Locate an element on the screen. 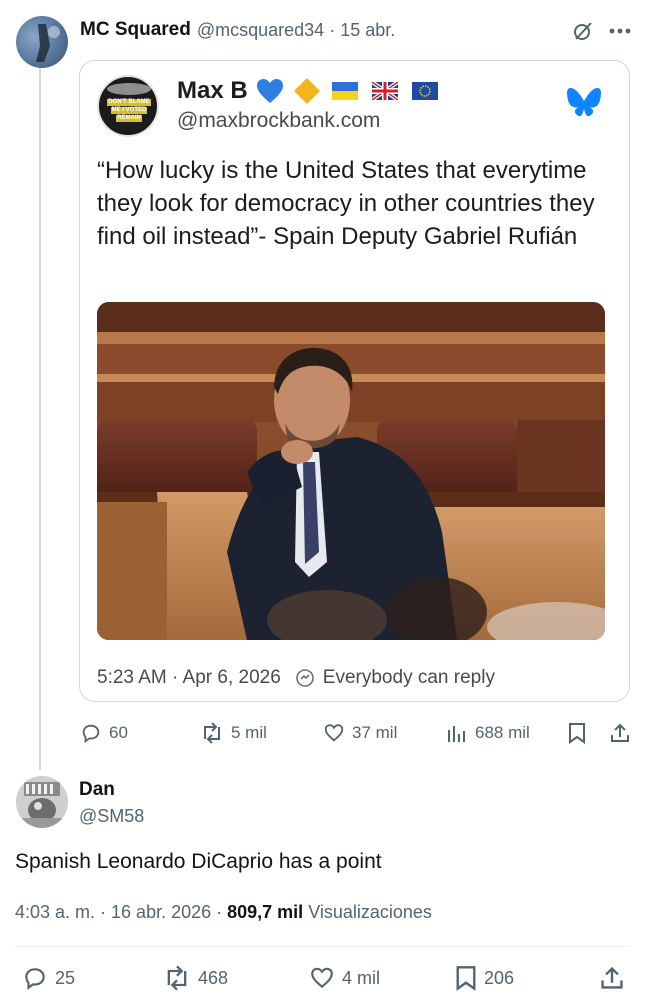 This screenshot has width=645, height=1008. ukraine-flag-icon is located at coordinates (344, 91).